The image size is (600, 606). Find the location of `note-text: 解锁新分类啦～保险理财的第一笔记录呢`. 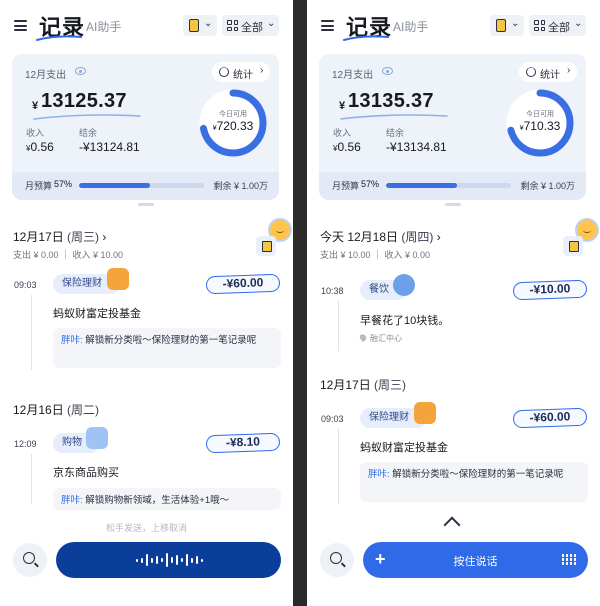

note-text: 解锁新分类啦～保险理财的第一笔记录呢 is located at coordinates (476, 474).